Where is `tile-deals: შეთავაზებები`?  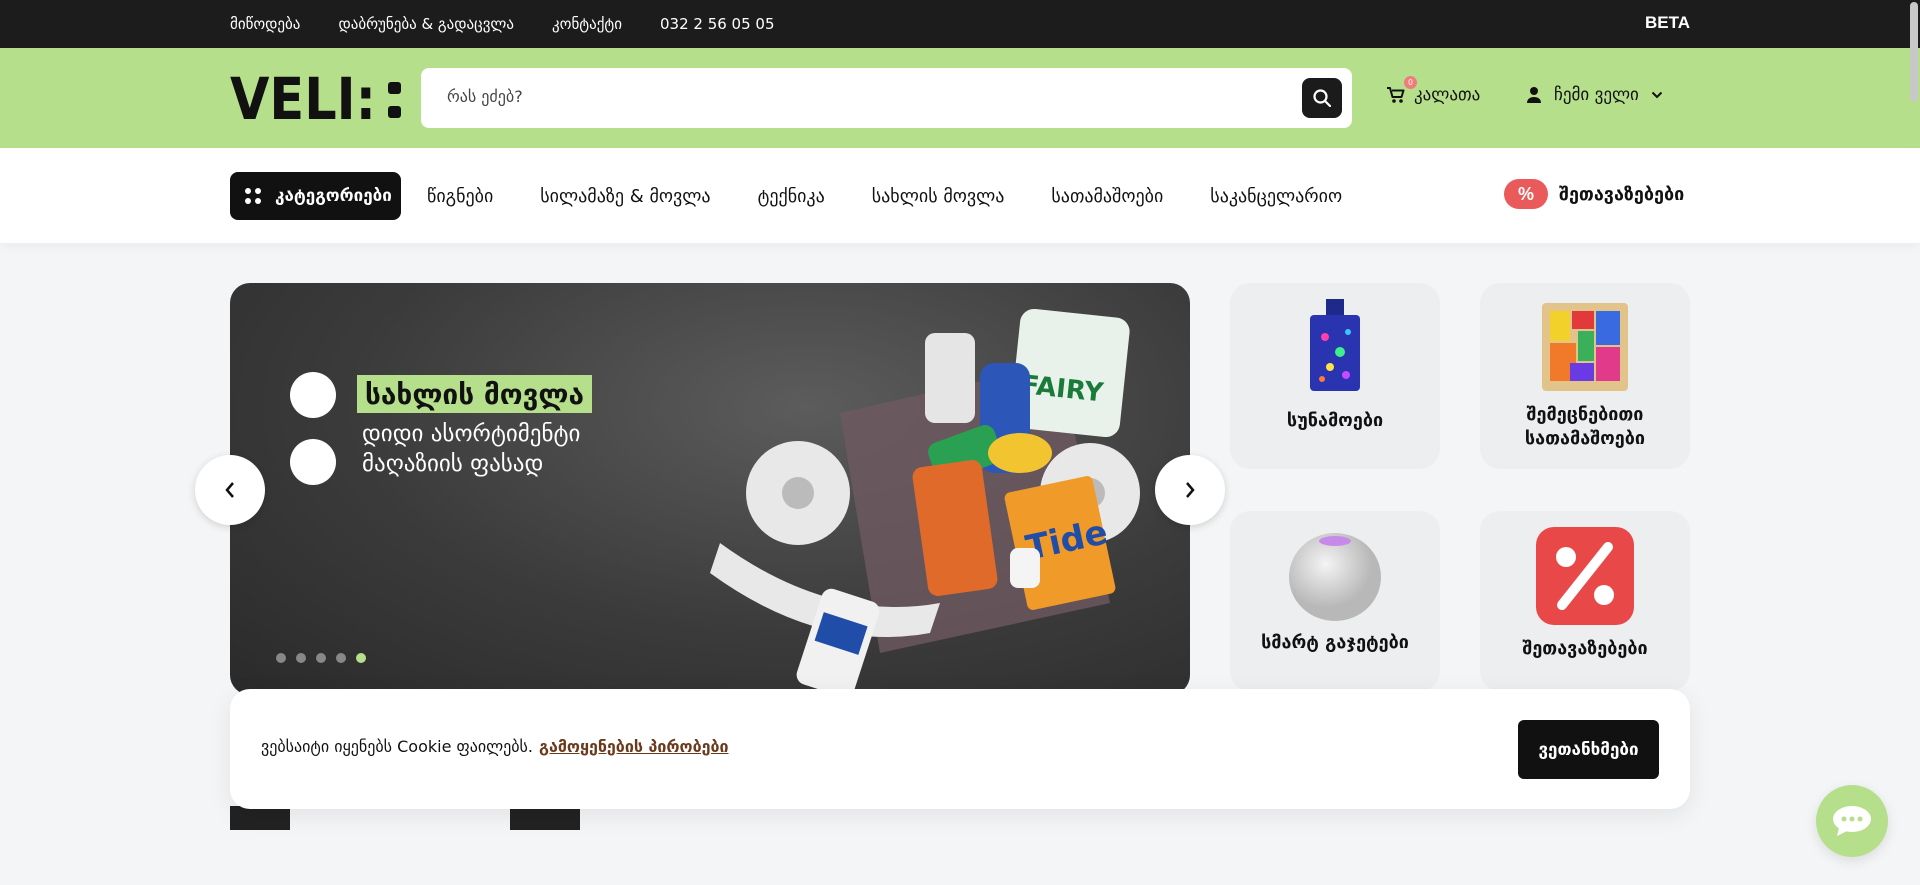
tile-deals: შეთავაზებები is located at coordinates (1585, 601).